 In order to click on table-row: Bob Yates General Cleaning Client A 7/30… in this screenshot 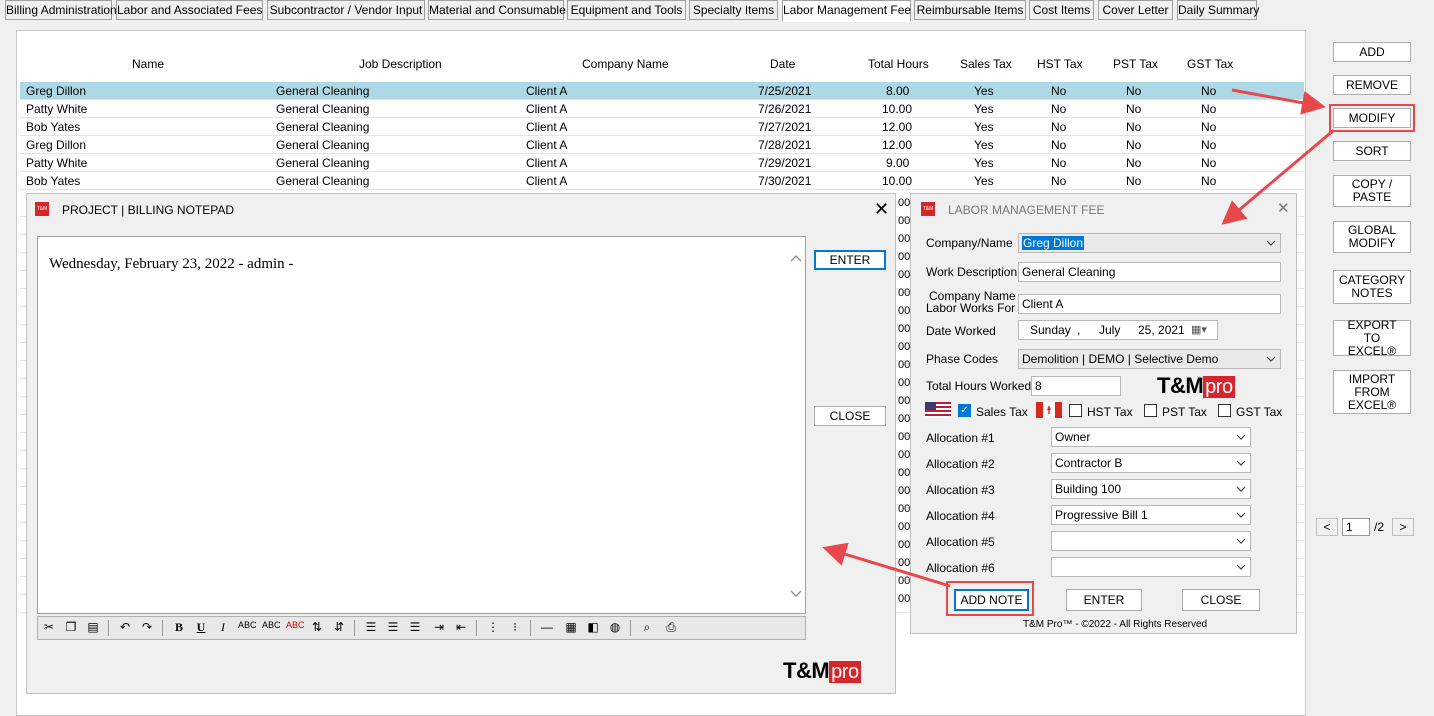, I will do `click(662, 181)`.